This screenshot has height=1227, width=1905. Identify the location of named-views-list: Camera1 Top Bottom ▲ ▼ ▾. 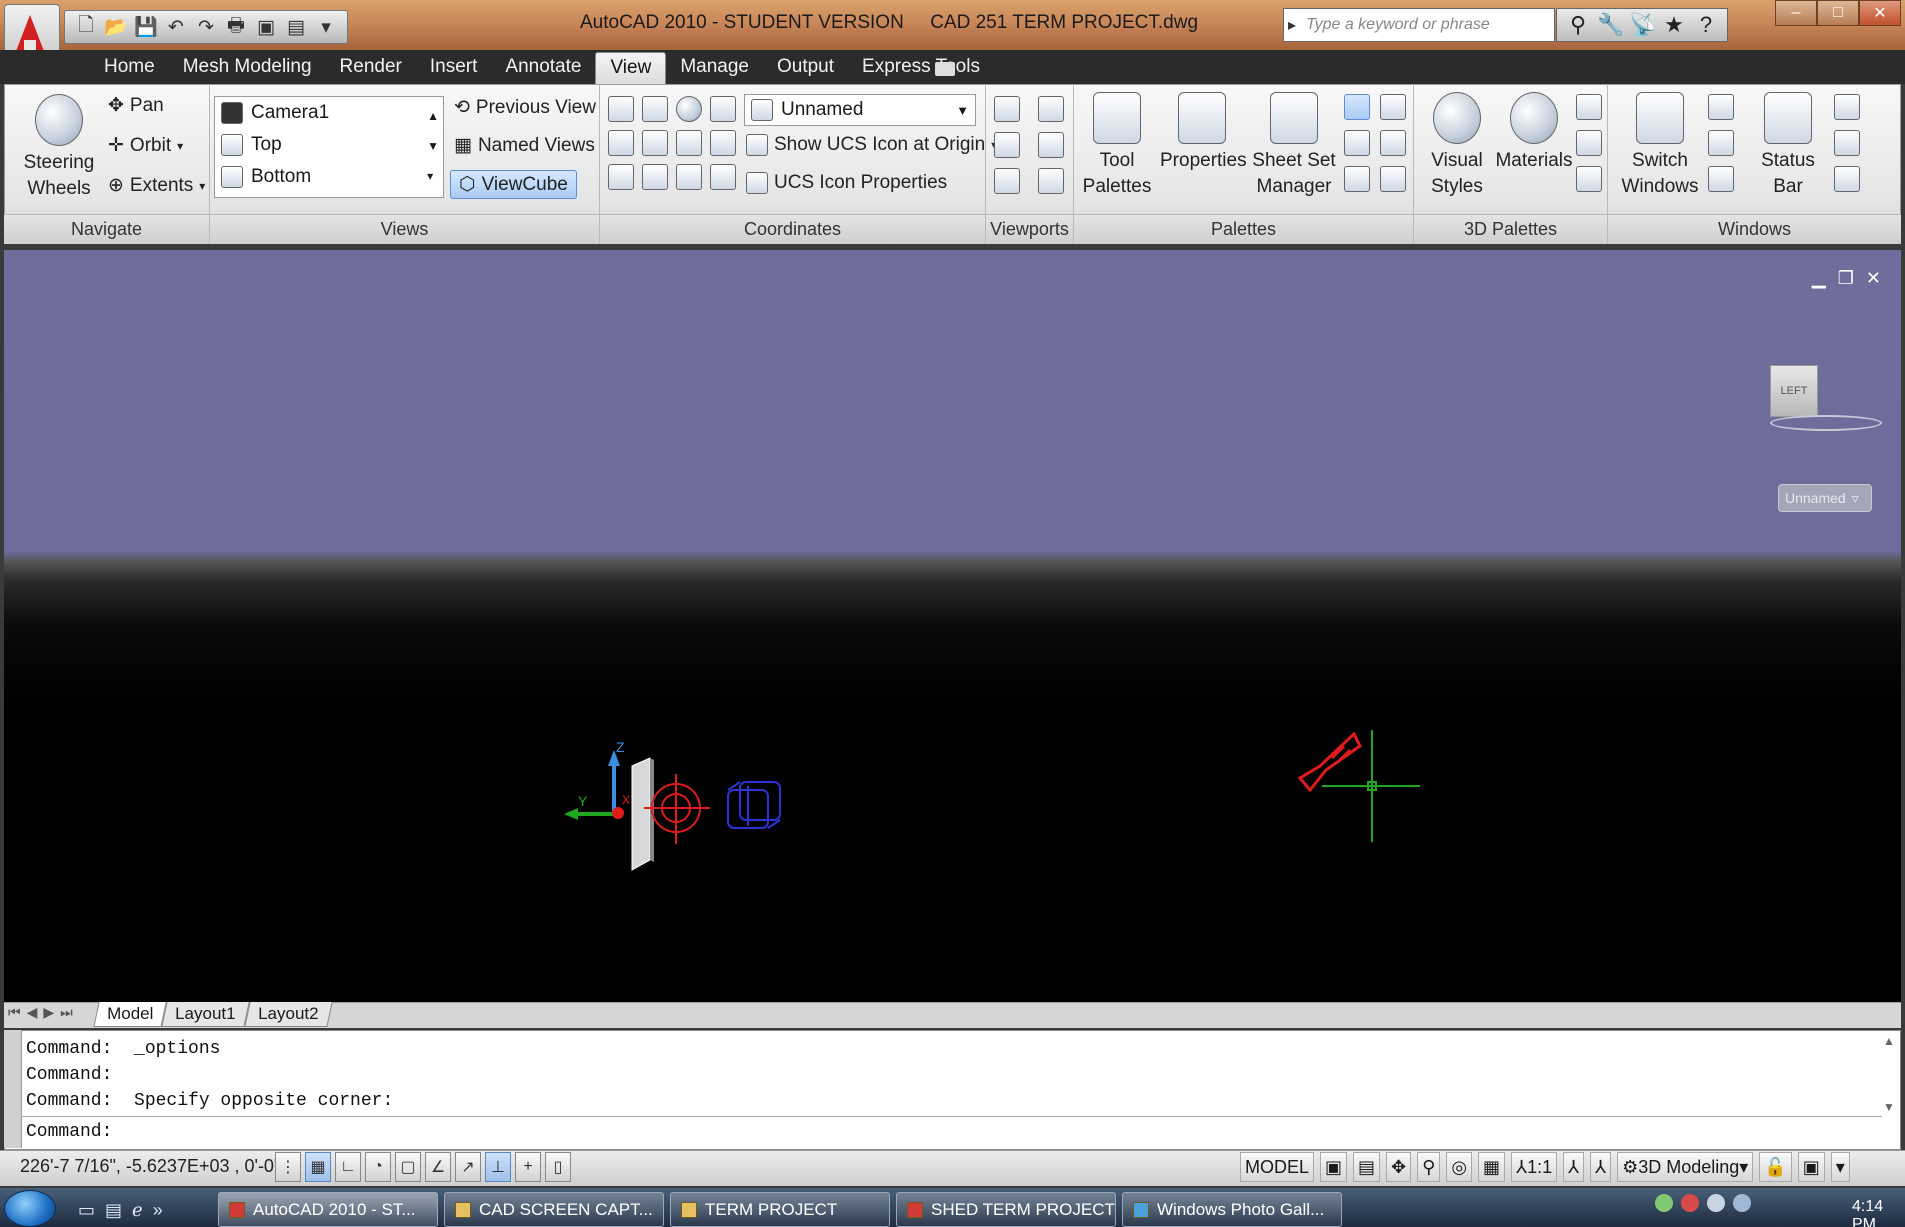
(329, 147).